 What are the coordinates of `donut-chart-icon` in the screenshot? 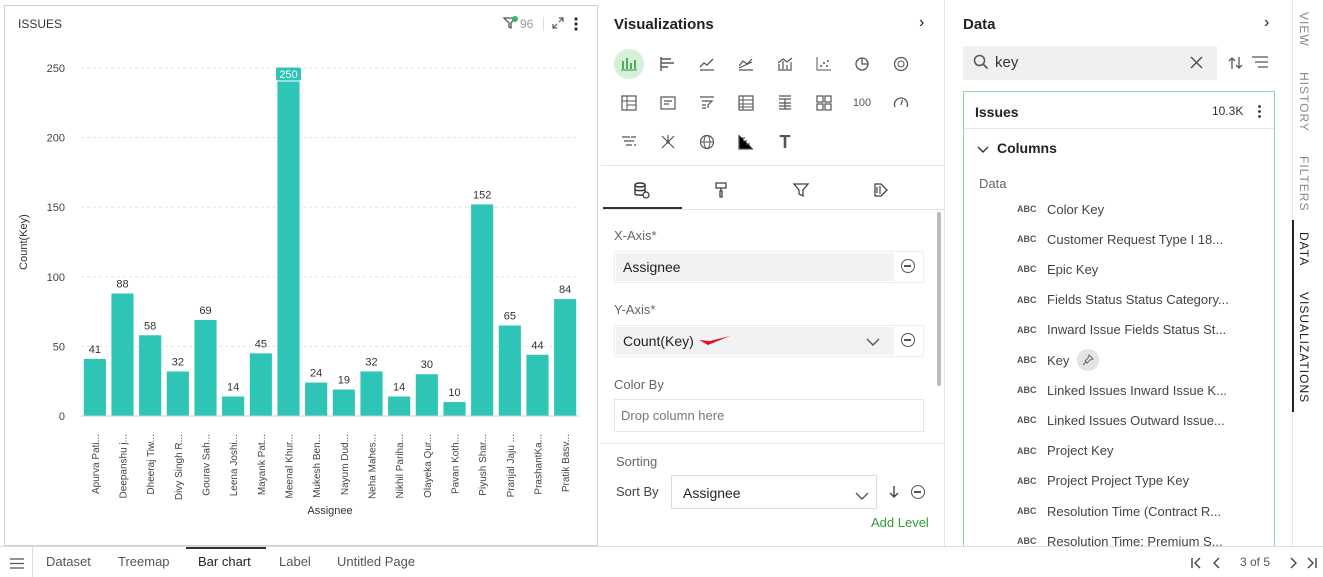 It's located at (901, 64).